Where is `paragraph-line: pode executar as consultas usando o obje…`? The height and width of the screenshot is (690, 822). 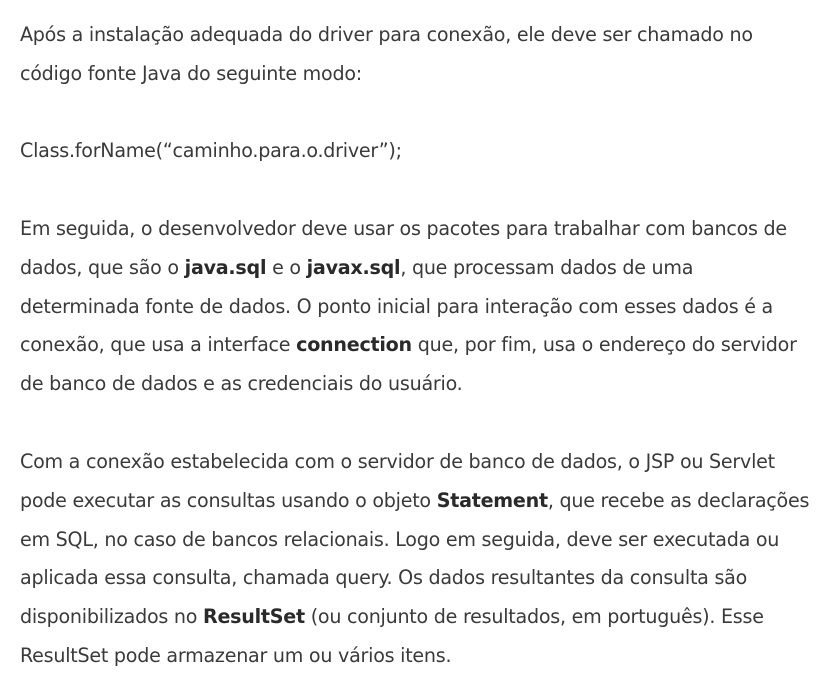
paragraph-line: pode executar as consultas usando o obje… is located at coordinates (420, 501).